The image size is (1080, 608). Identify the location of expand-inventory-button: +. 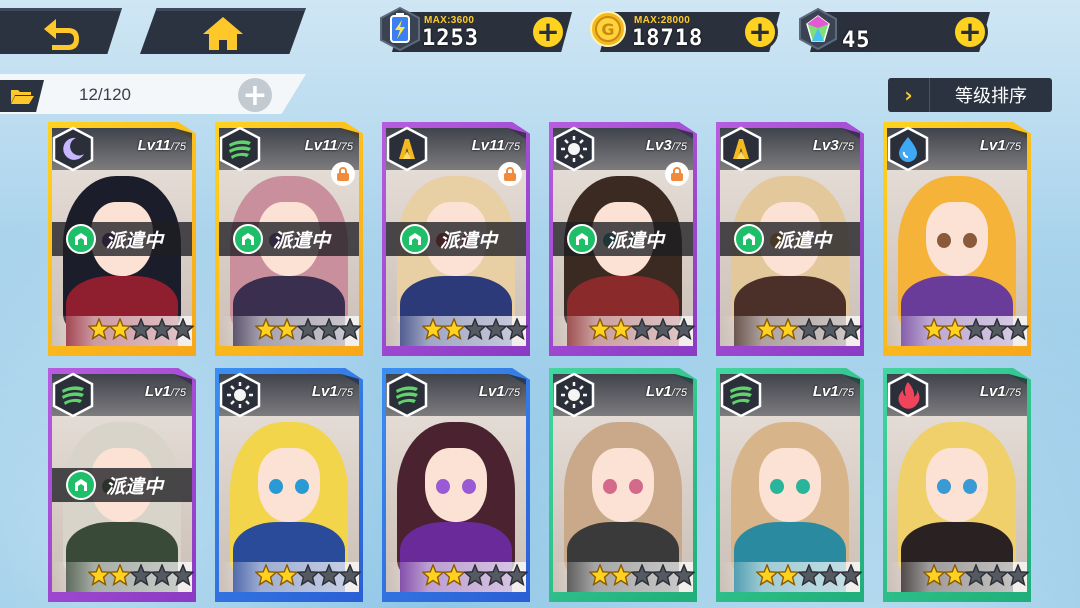
(255, 95).